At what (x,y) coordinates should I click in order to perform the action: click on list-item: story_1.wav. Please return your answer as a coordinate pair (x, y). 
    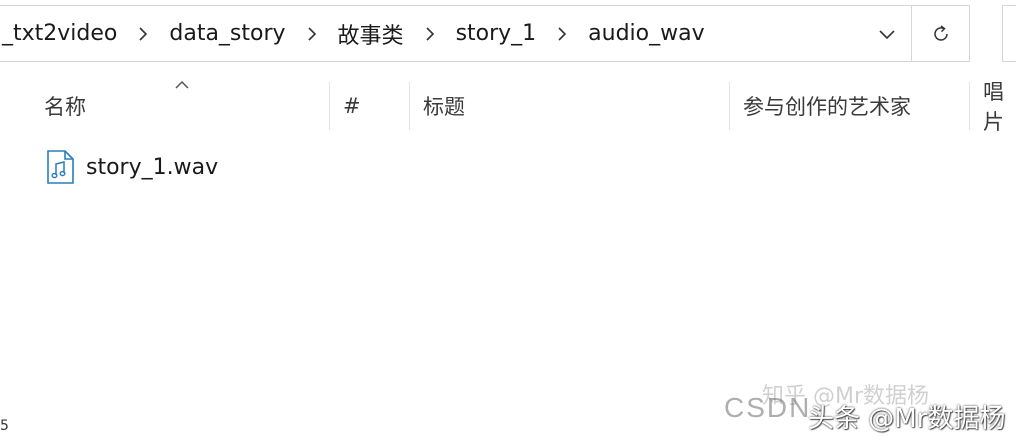
    Looking at the image, I should click on (128, 167).